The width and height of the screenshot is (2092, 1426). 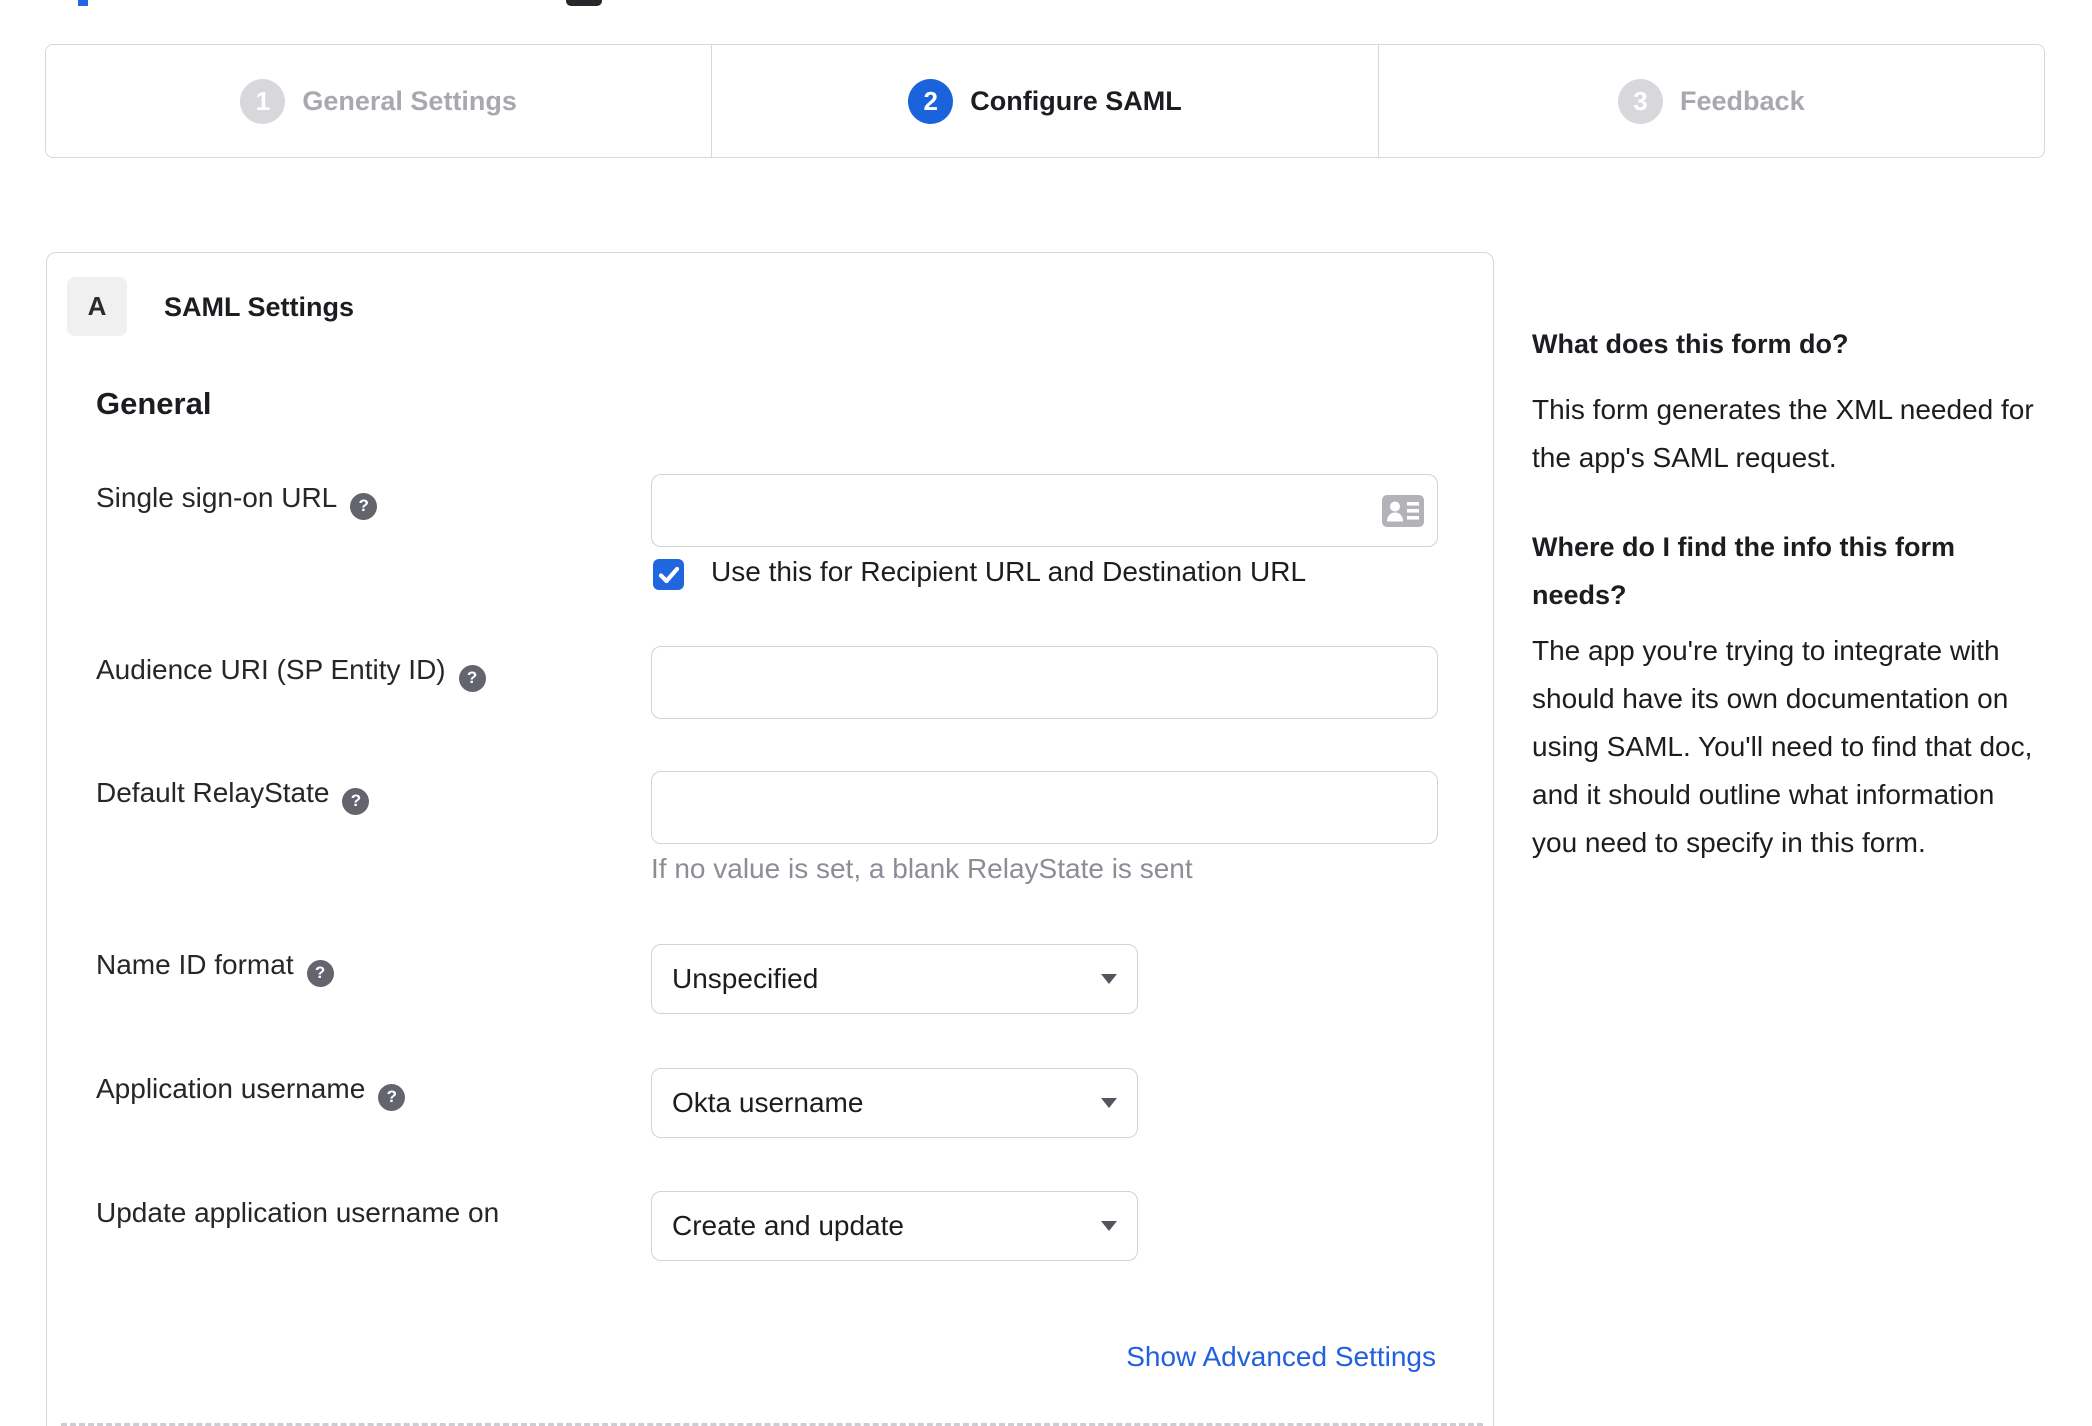 I want to click on checkmark-icon, so click(x=668, y=574).